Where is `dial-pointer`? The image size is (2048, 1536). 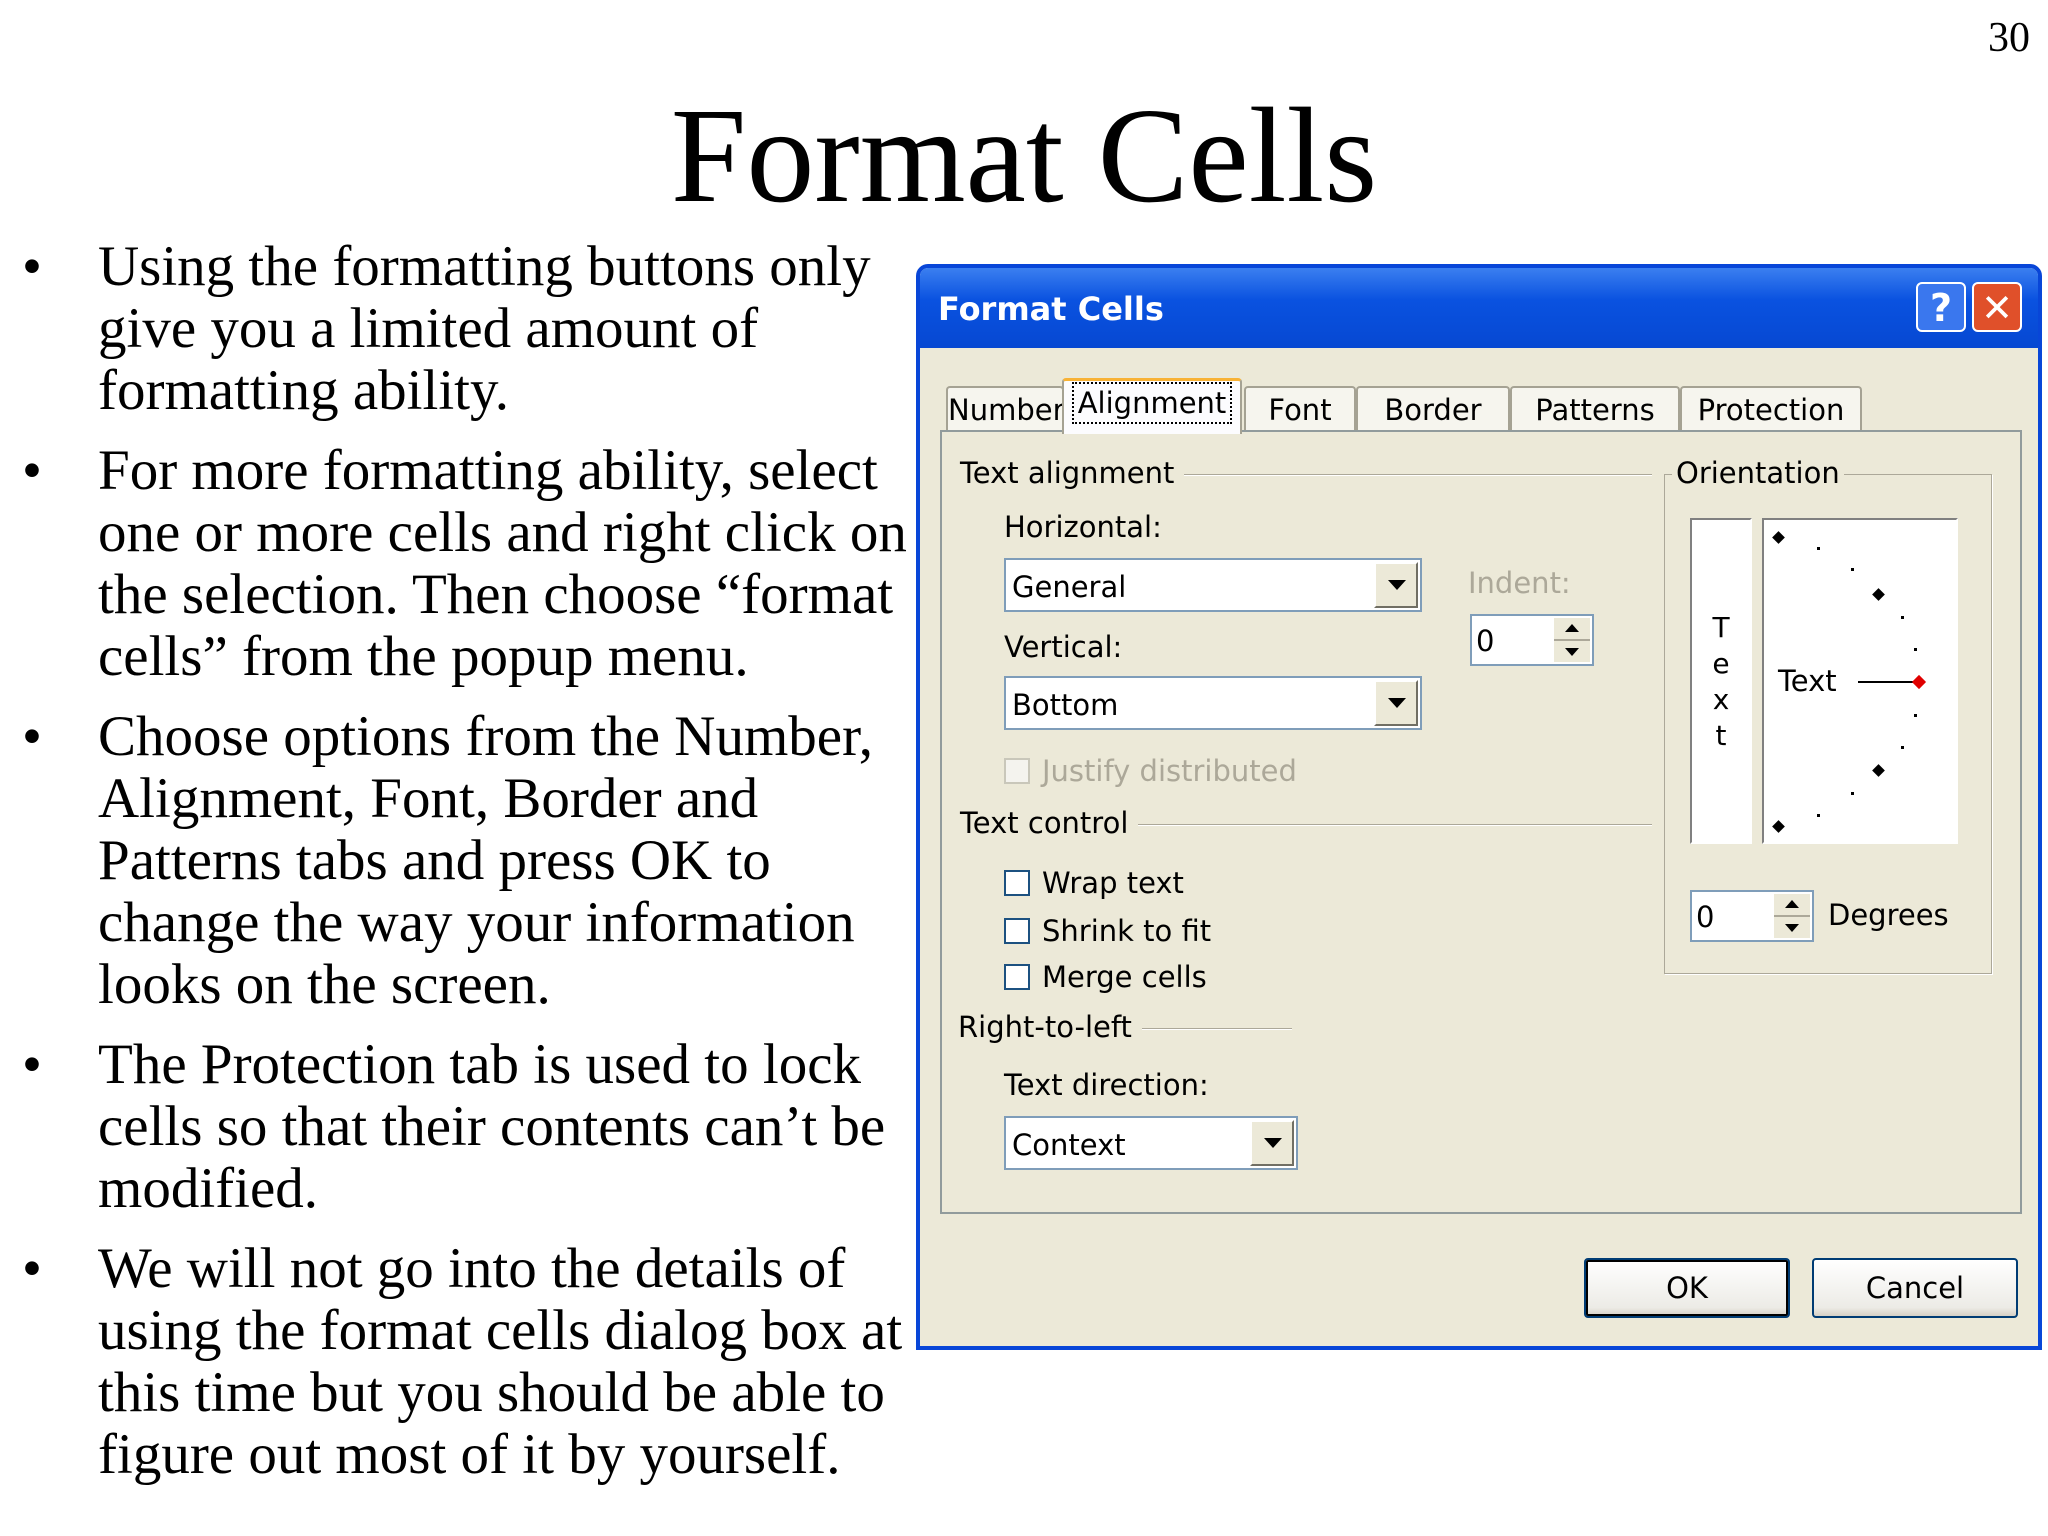
dial-pointer is located at coordinates (1919, 682).